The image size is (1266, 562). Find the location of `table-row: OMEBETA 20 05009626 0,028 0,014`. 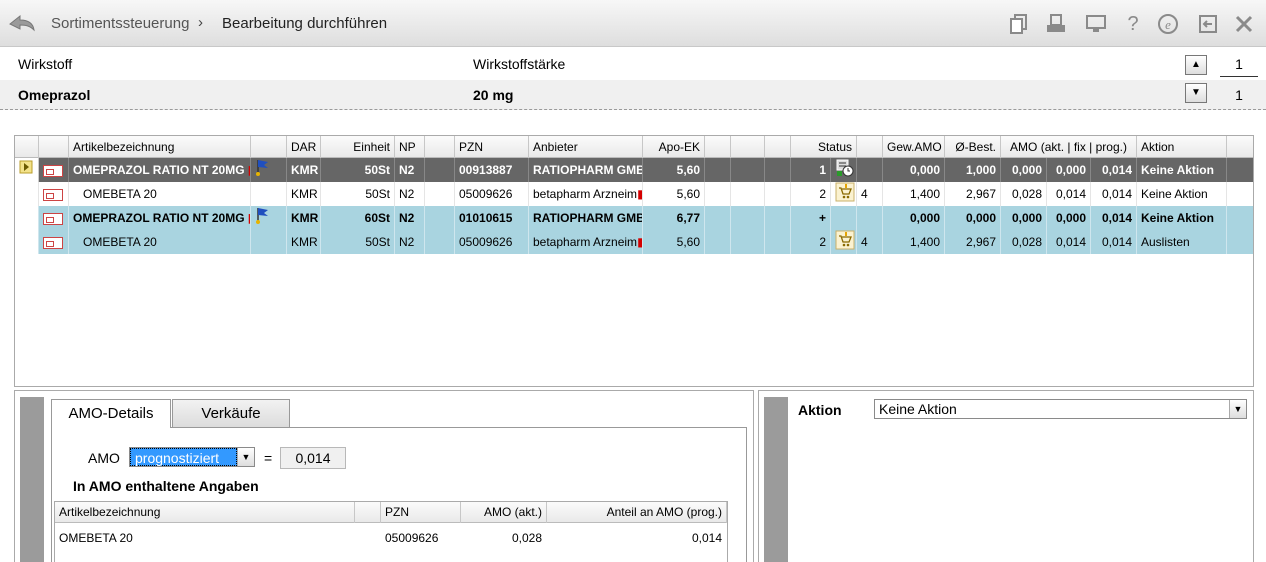

table-row: OMEBETA 20 05009626 0,028 0,014 is located at coordinates (391, 538).